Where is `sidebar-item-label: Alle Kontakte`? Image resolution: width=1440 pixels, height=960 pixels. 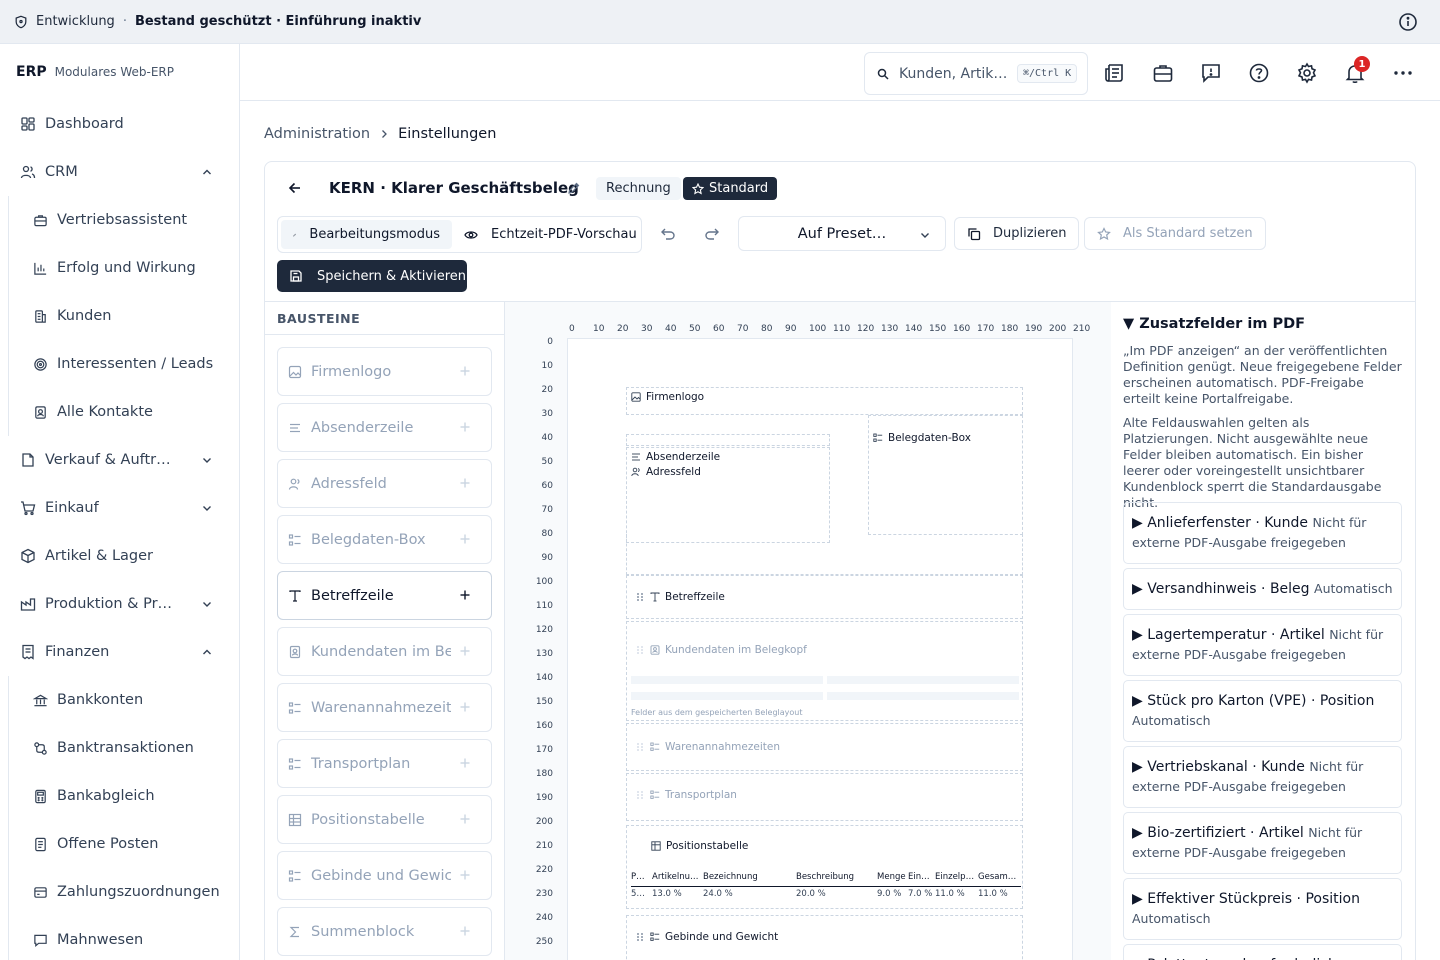 sidebar-item-label: Alle Kontakte is located at coordinates (105, 412).